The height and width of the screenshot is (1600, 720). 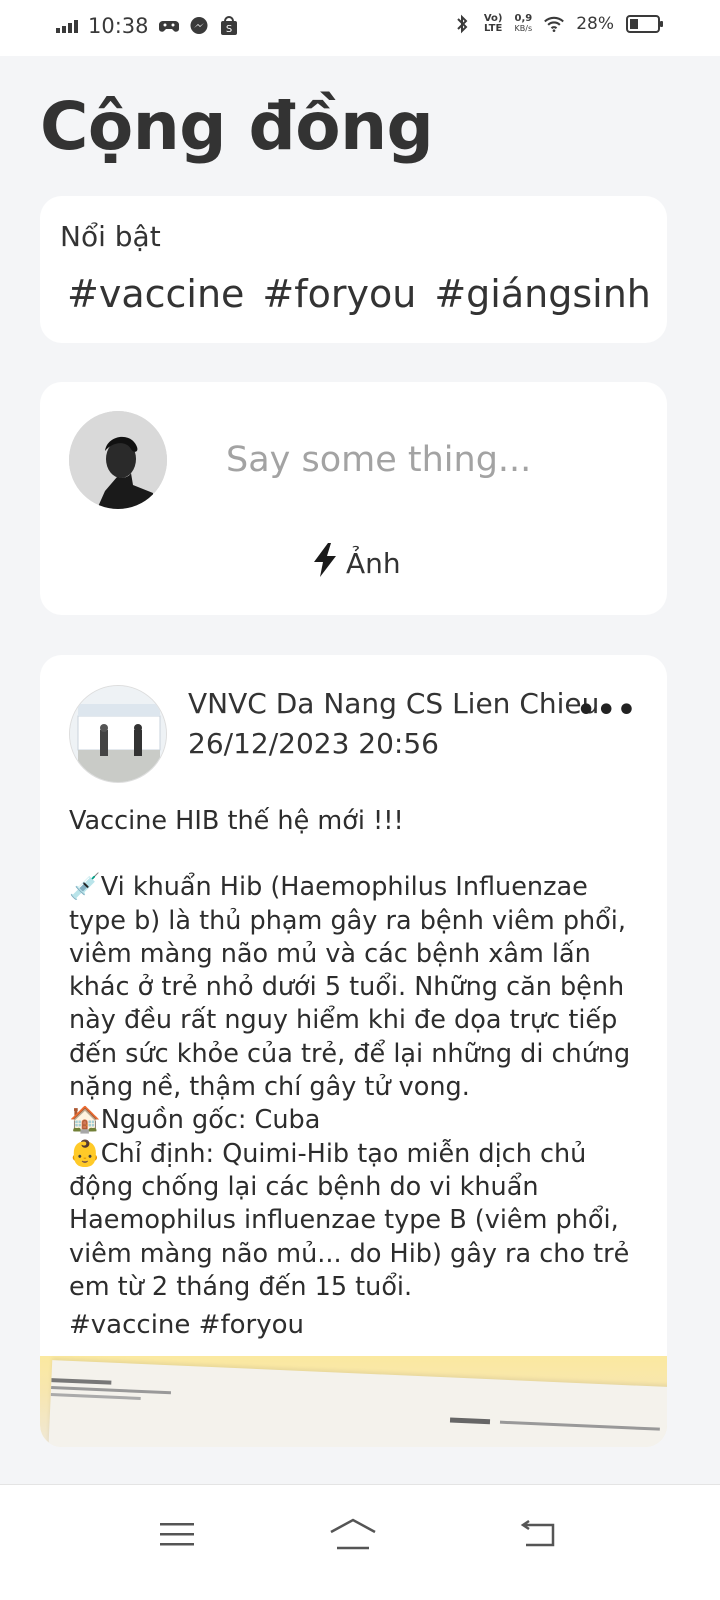 I want to click on add-photo-label: Ảnh, so click(x=373, y=563).